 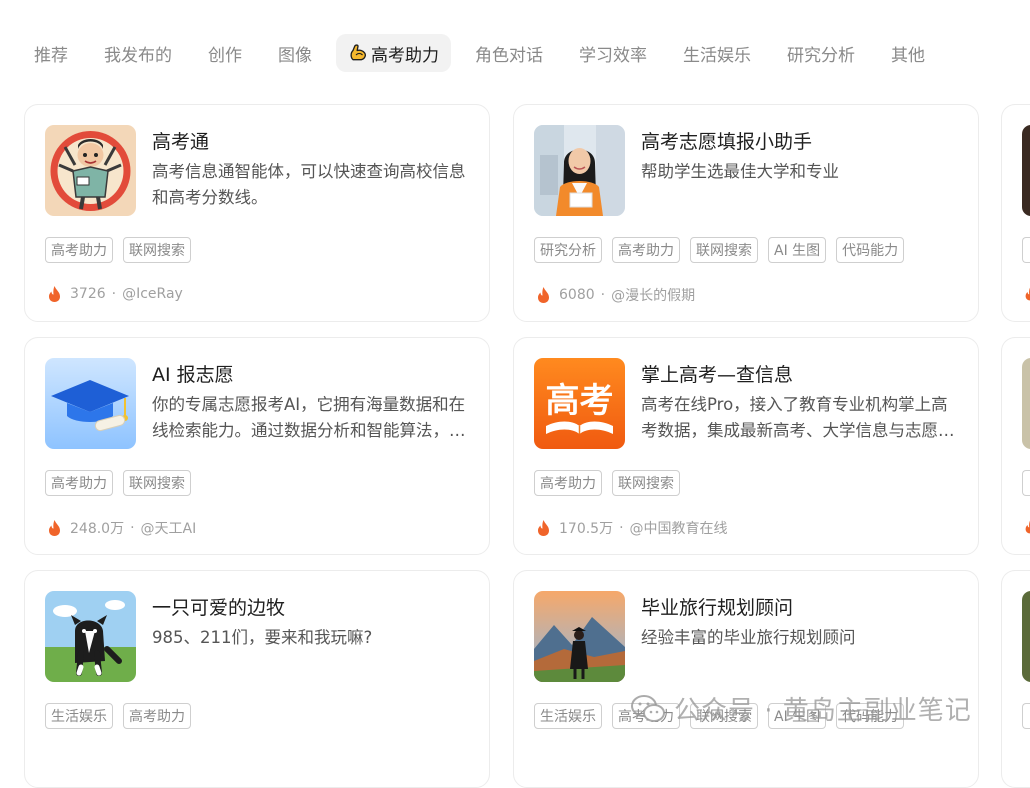 I want to click on logo-text: 高考, so click(x=580, y=401).